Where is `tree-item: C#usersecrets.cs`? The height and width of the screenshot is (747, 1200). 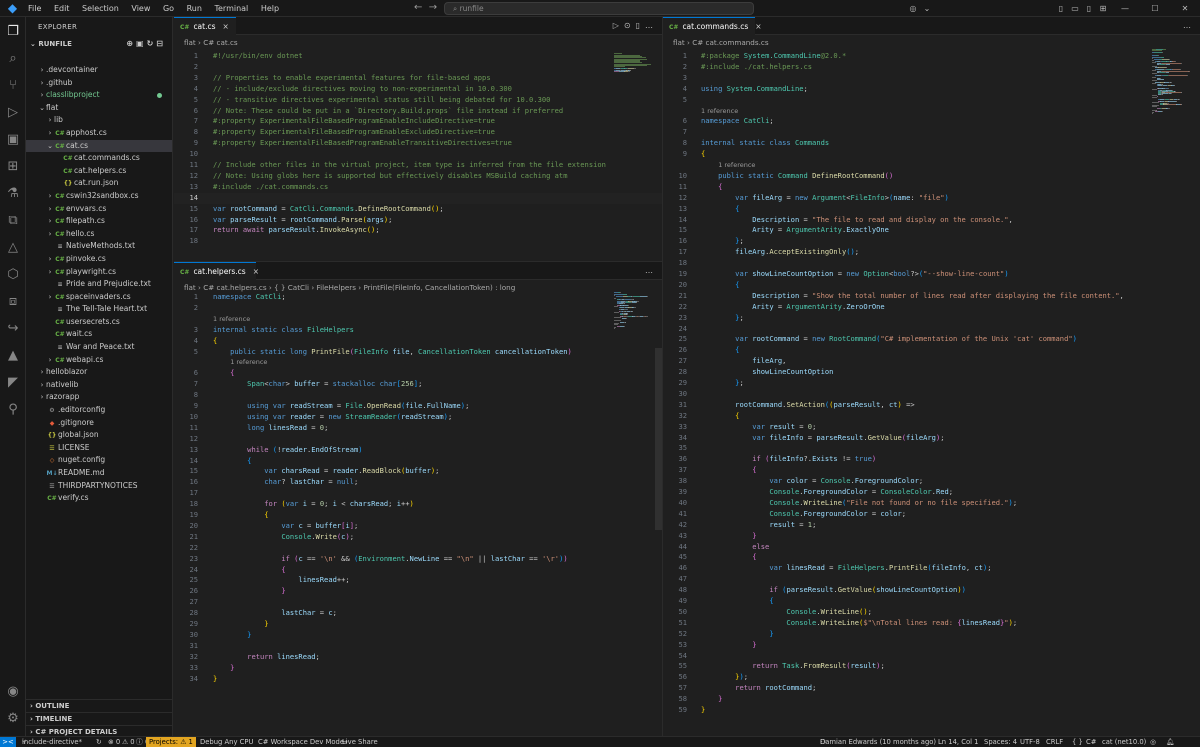
tree-item: C#usersecrets.cs is located at coordinates (99, 322).